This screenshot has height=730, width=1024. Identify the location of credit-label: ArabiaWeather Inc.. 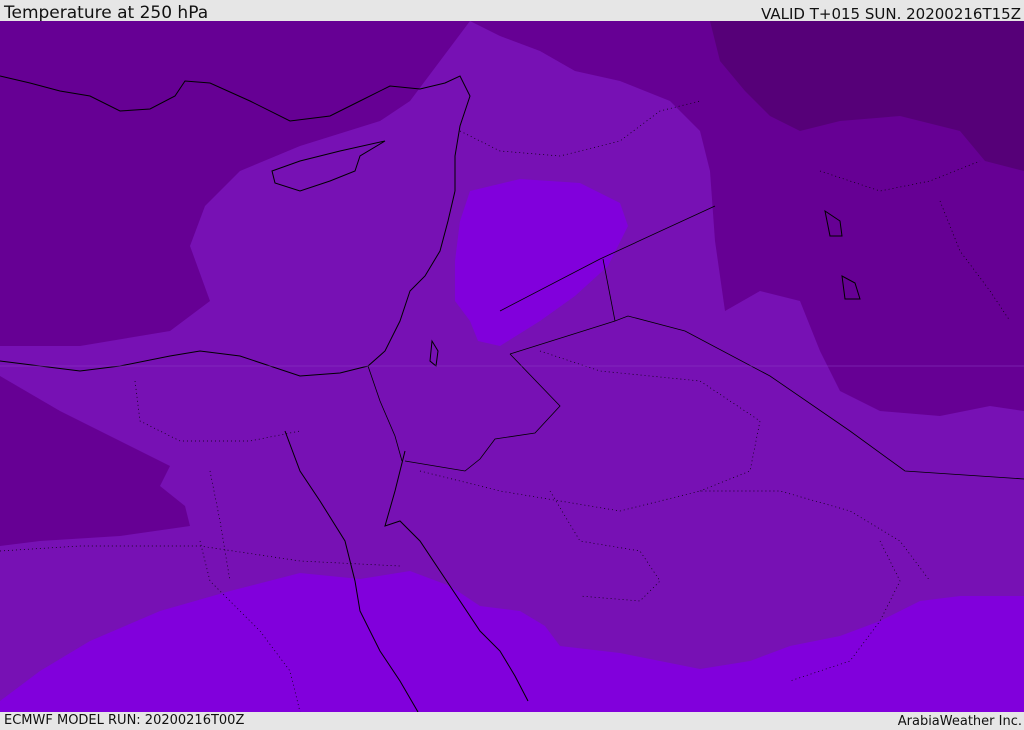
(959, 721).